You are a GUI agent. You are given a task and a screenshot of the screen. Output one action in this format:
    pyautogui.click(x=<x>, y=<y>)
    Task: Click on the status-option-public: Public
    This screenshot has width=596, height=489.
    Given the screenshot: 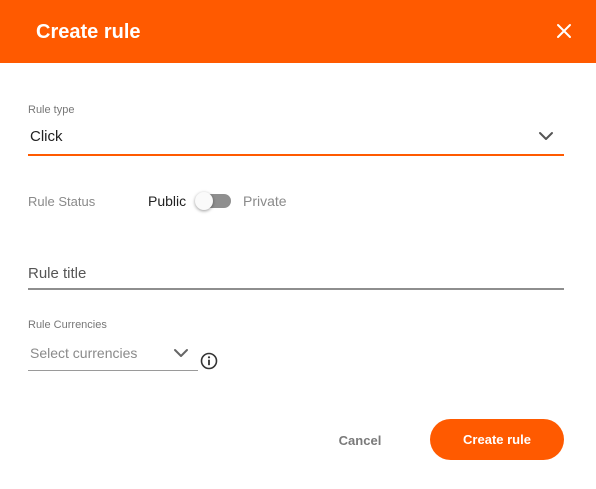 What is the action you would take?
    pyautogui.click(x=167, y=201)
    